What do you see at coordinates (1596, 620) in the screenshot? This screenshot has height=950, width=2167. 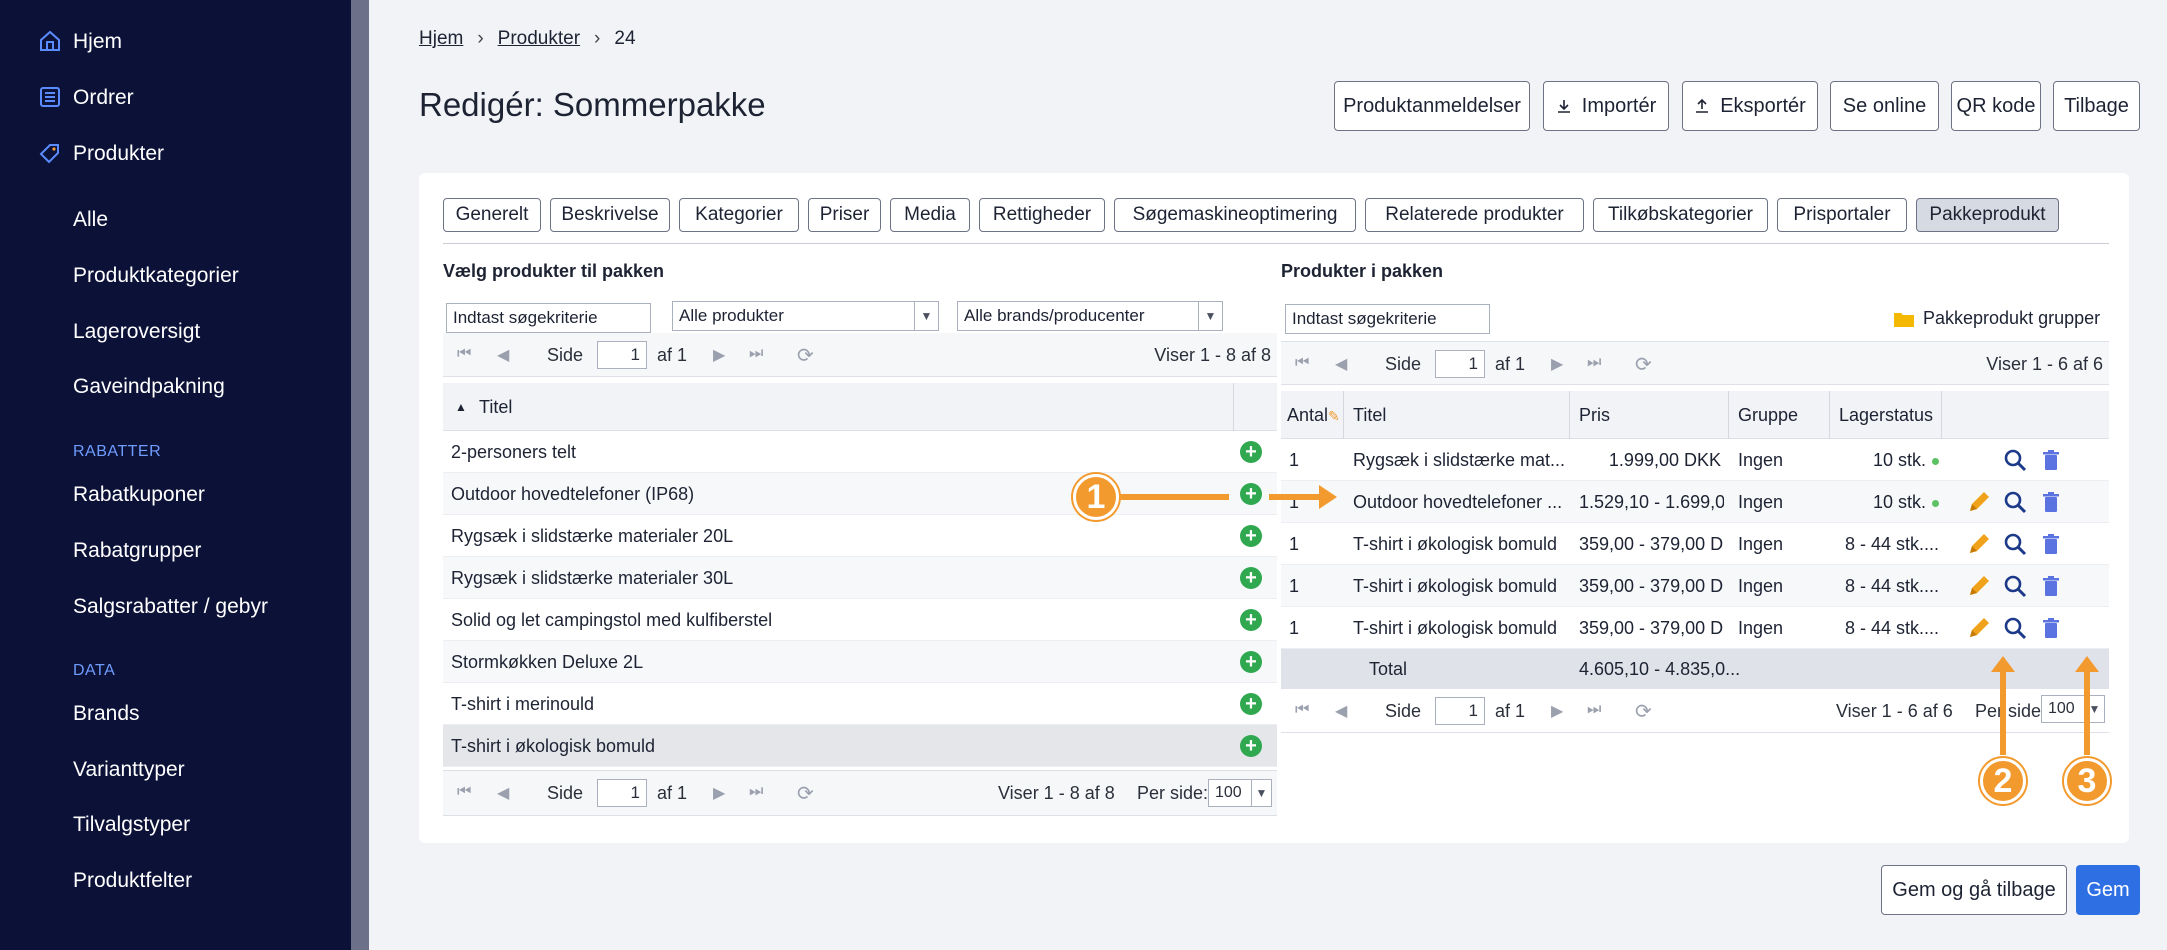 I see `annotation-arrows` at bounding box center [1596, 620].